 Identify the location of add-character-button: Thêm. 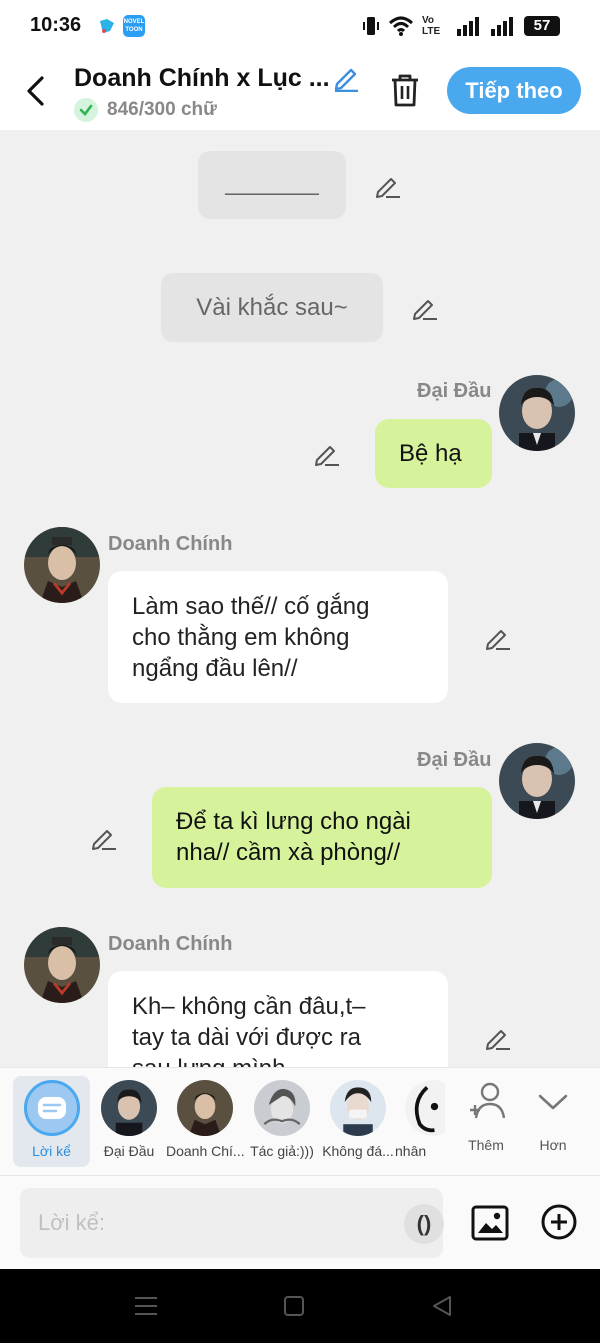
(486, 1116).